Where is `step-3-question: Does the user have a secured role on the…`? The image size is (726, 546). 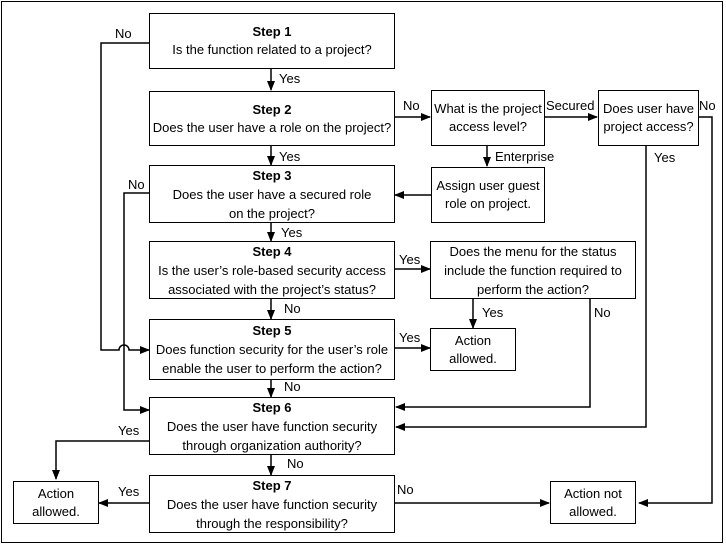 step-3-question: Does the user have a secured role on the… is located at coordinates (272, 203).